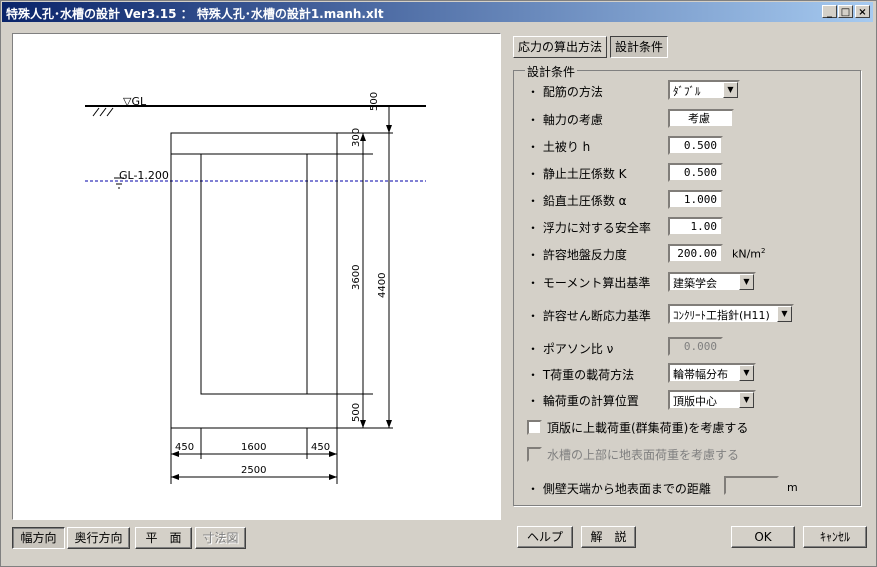  Describe the element at coordinates (545, 537) in the screenshot. I see `help-button: ヘルプ` at that location.